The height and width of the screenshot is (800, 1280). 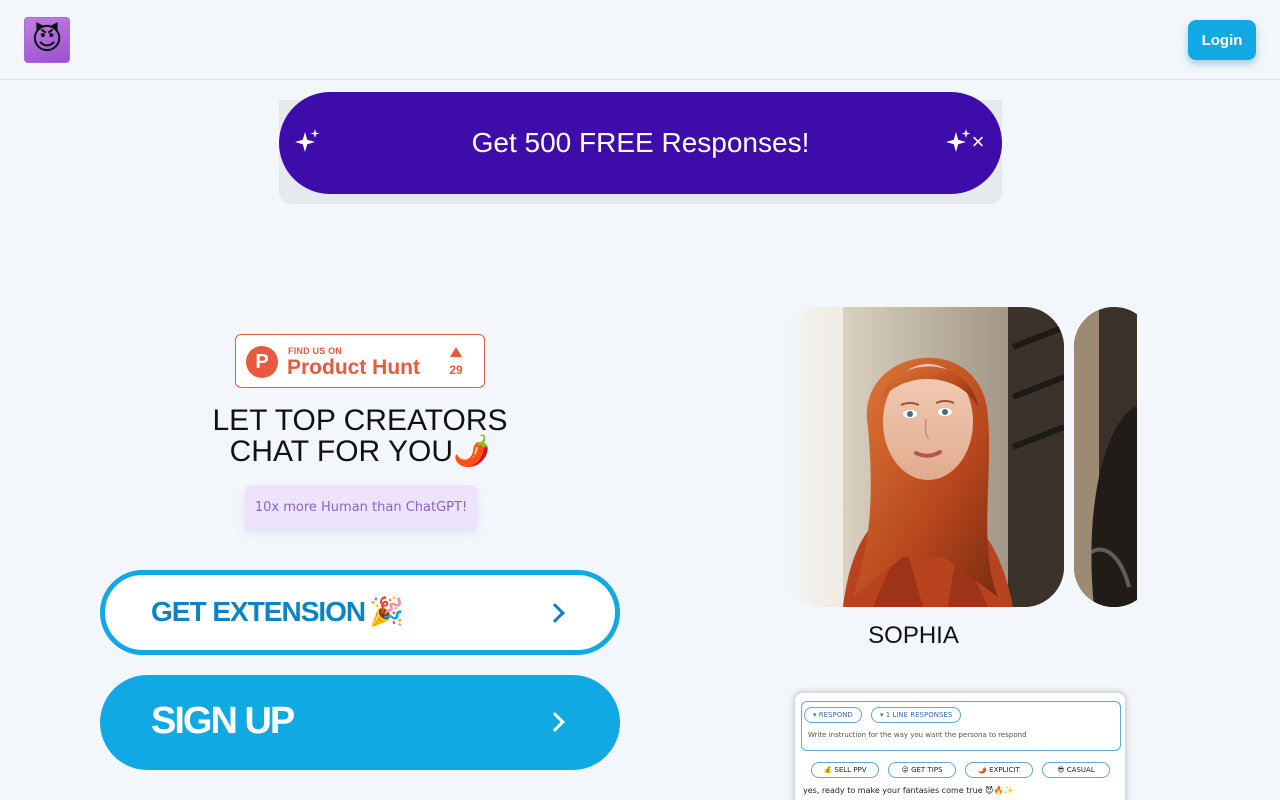 What do you see at coordinates (640, 40) in the screenshot?
I see `site-header: 😈 Login` at bounding box center [640, 40].